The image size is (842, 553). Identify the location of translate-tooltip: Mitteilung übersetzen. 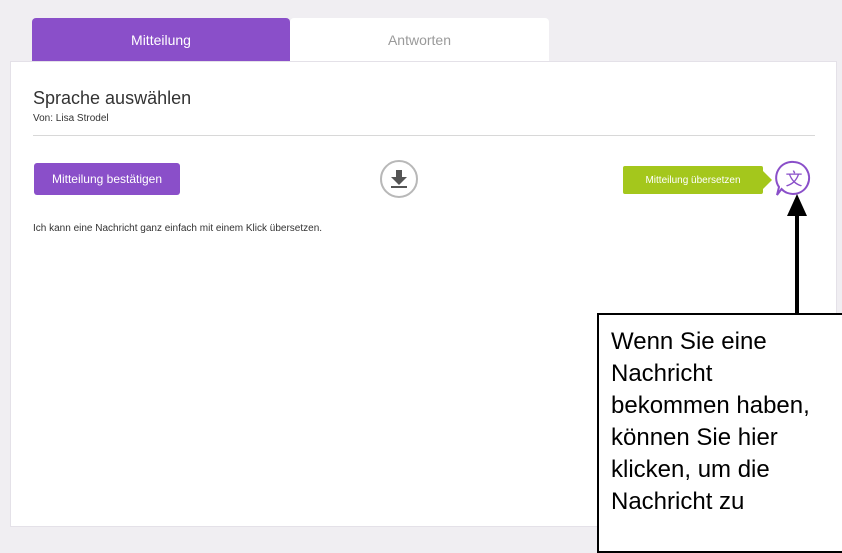
(697, 180).